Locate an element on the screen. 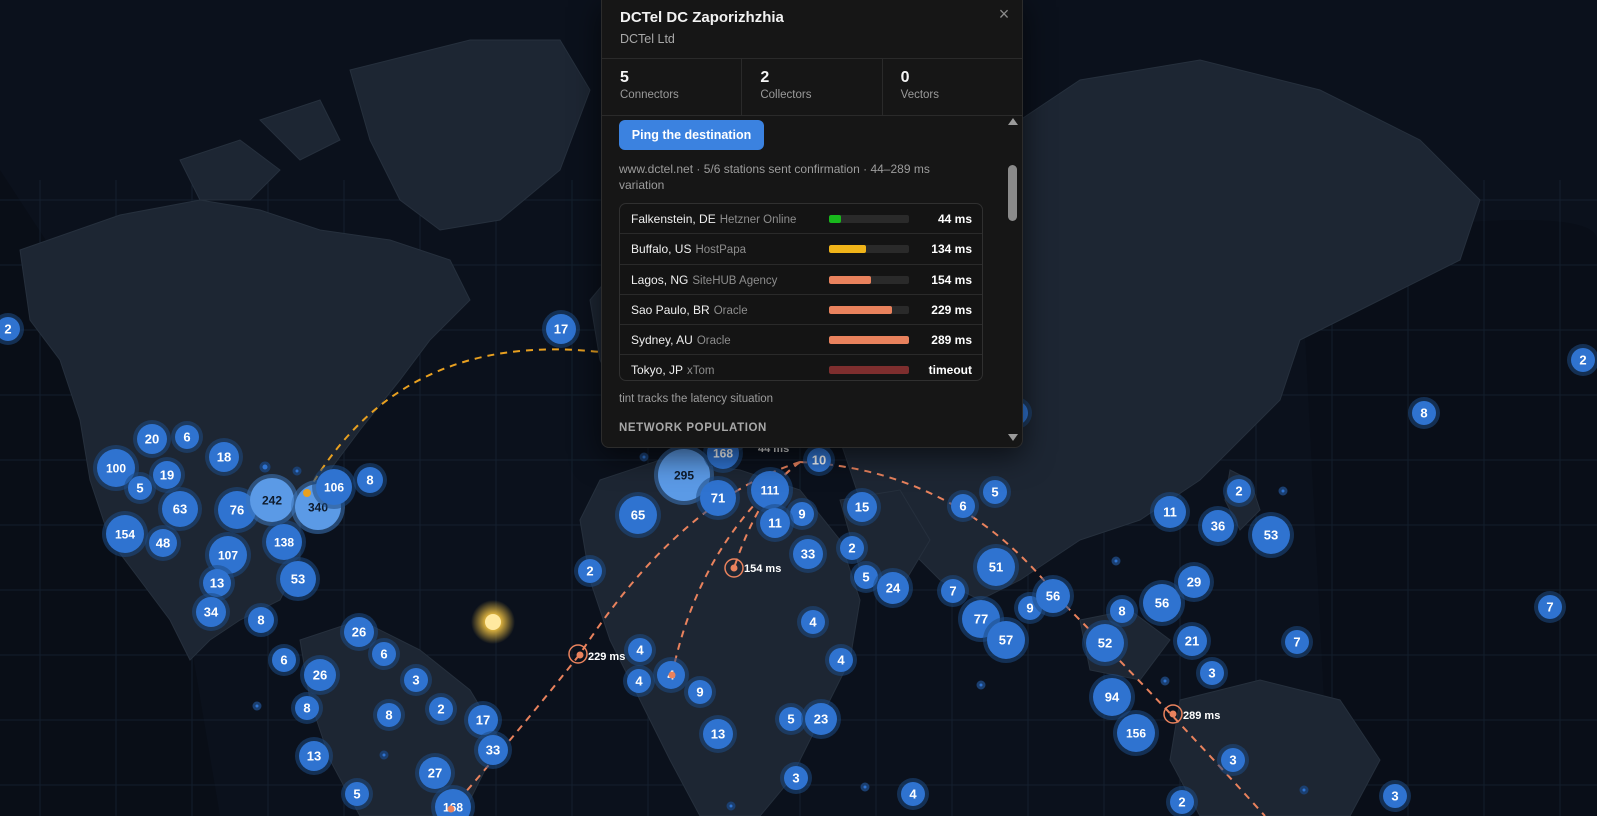 This screenshot has height=816, width=1597. cluster-count: 48 is located at coordinates (163, 543).